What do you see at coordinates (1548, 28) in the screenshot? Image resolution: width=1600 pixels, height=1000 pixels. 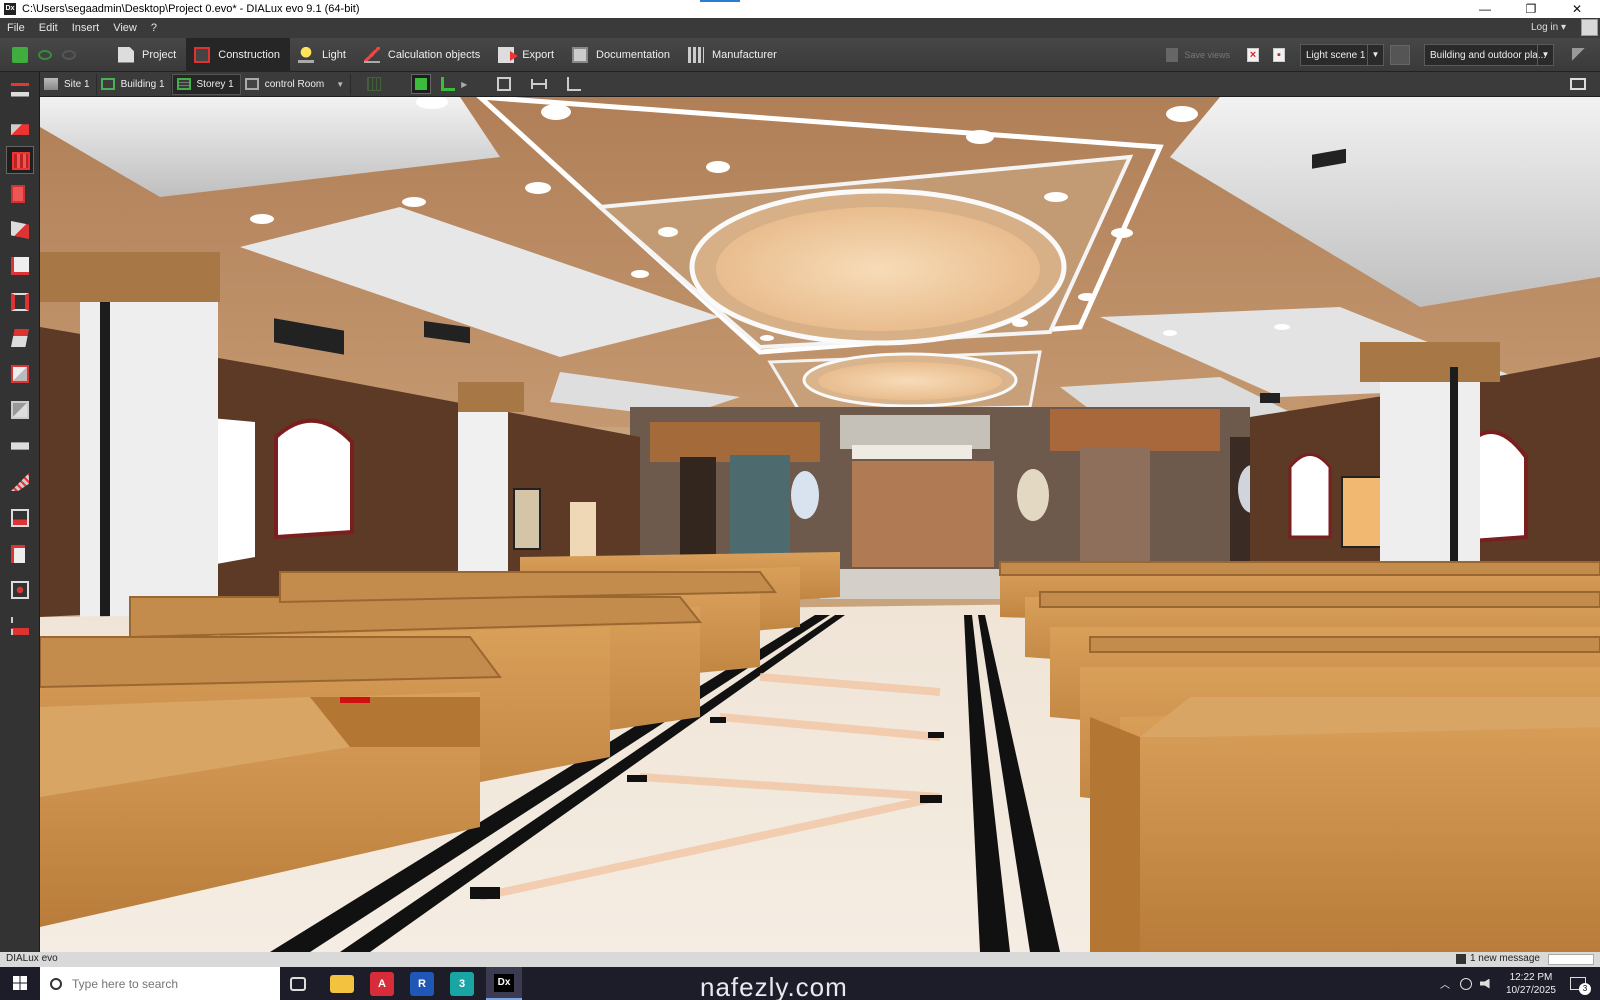 I see `login-button: Log in ▾` at bounding box center [1548, 28].